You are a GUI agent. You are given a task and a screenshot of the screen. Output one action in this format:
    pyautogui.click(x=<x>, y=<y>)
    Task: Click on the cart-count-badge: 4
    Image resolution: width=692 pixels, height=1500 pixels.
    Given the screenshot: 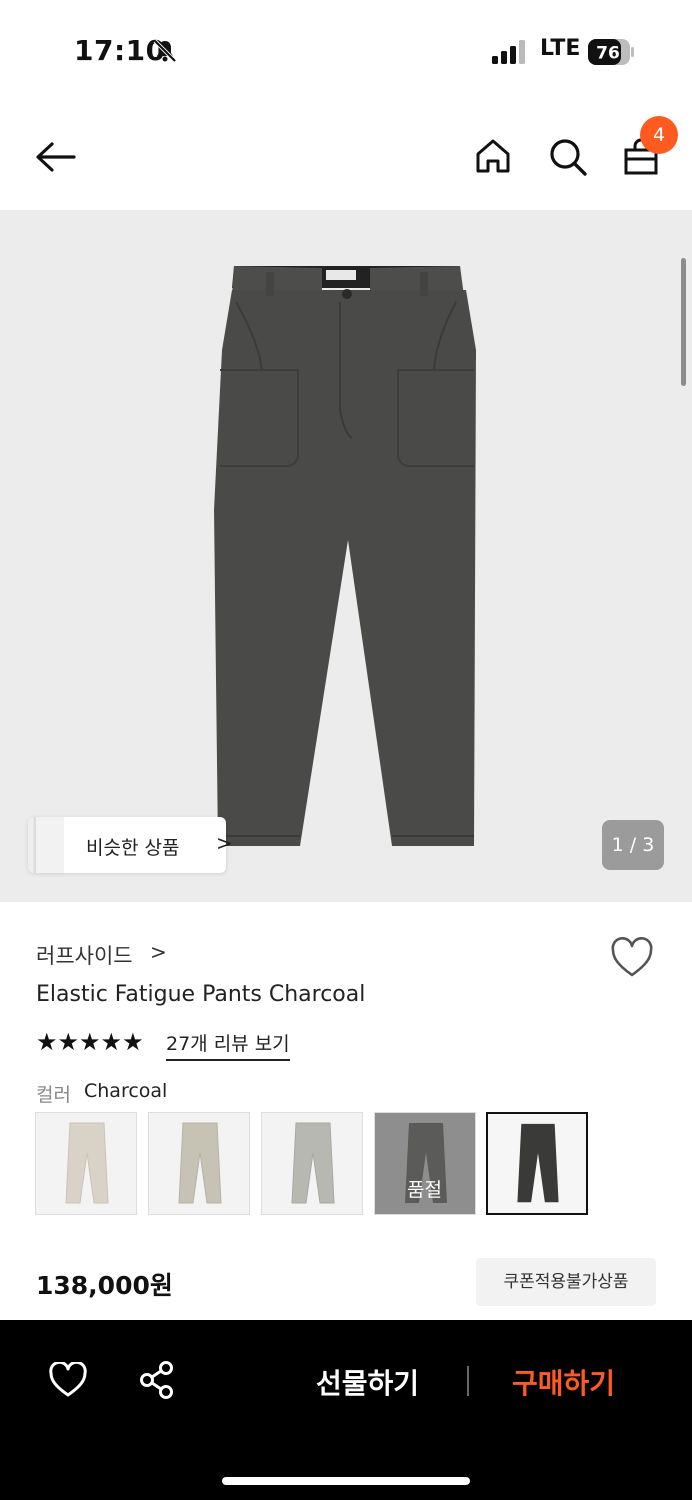 What is the action you would take?
    pyautogui.click(x=659, y=135)
    